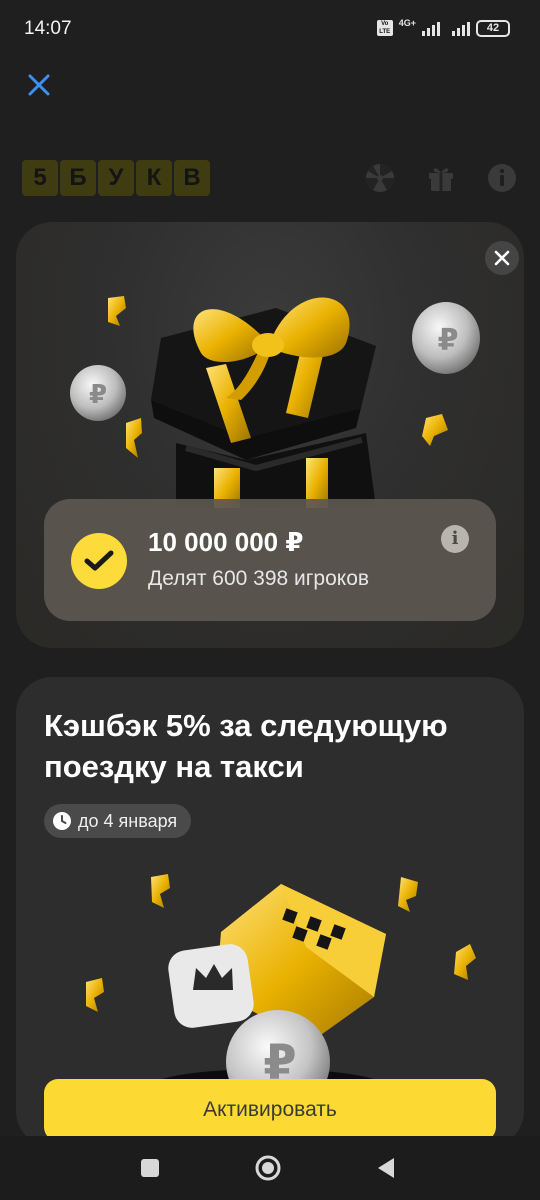 Image resolution: width=540 pixels, height=1200 pixels. I want to click on status-time: 14:07, so click(48, 28).